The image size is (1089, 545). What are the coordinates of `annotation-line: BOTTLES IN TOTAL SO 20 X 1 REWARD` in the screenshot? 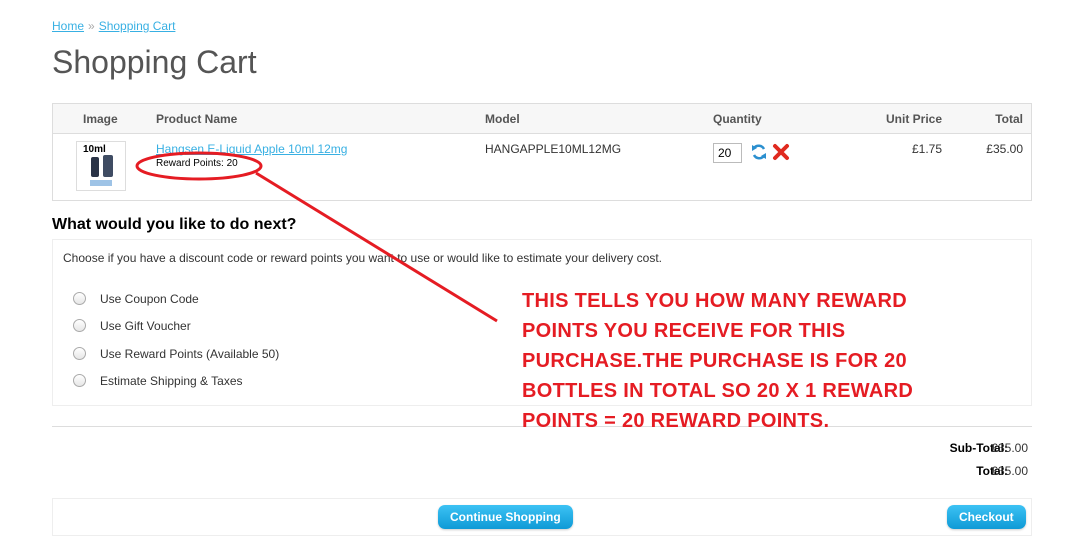 It's located at (718, 391).